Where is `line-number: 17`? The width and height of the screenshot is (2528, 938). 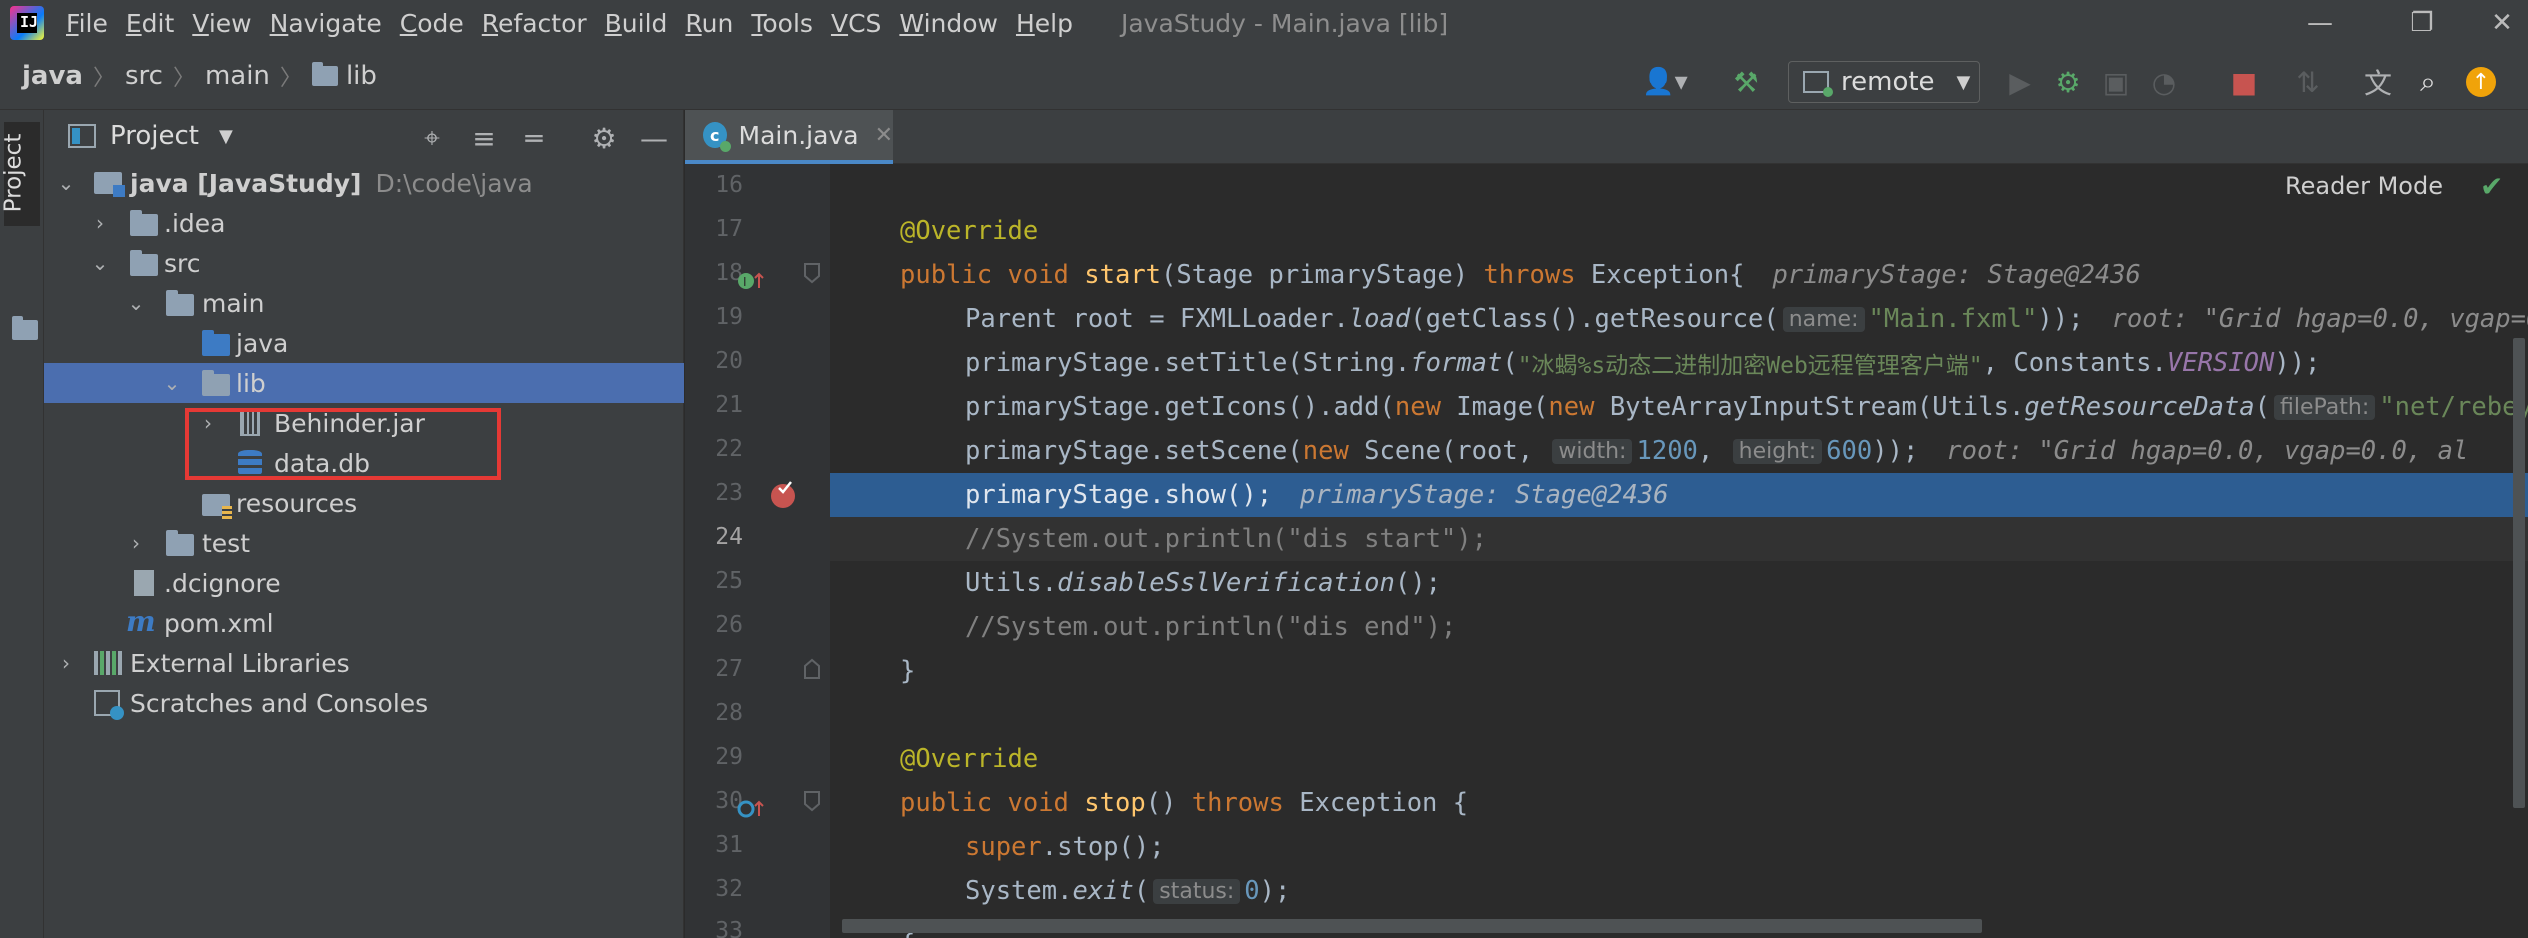
line-number: 17 is located at coordinates (729, 229).